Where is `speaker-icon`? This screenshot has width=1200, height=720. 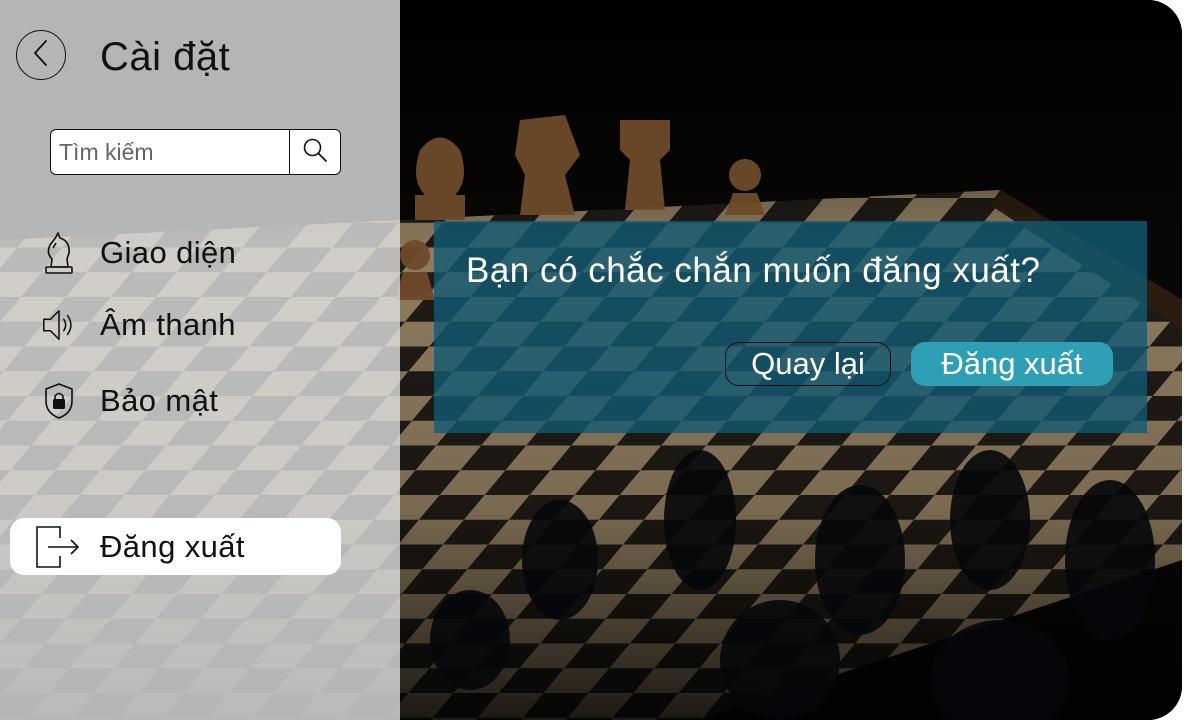
speaker-icon is located at coordinates (59, 325).